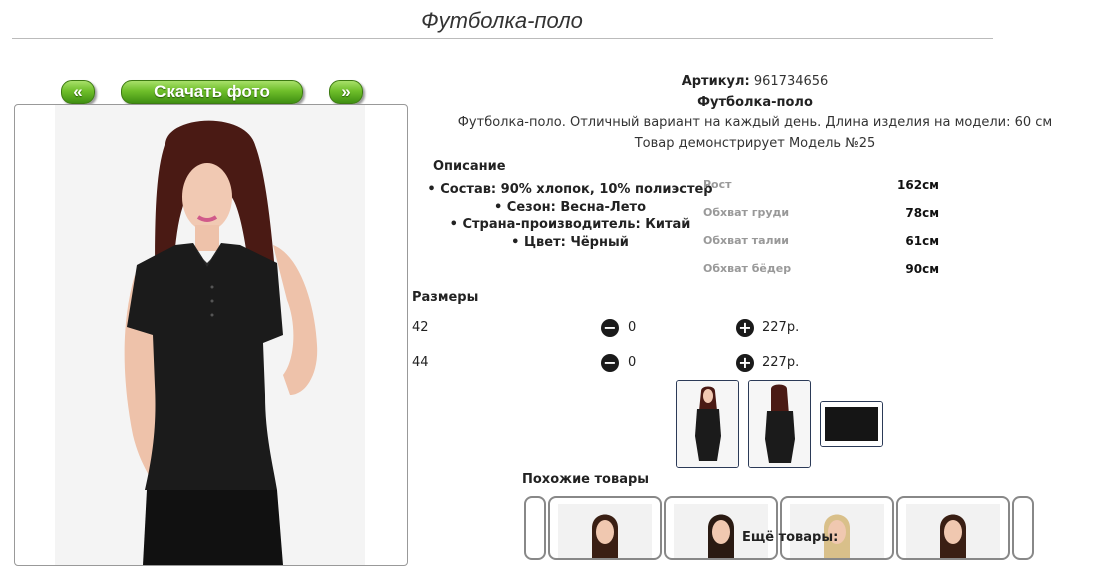 The image size is (1111, 566). What do you see at coordinates (922, 241) in the screenshot?
I see `measurement-value: 61см` at bounding box center [922, 241].